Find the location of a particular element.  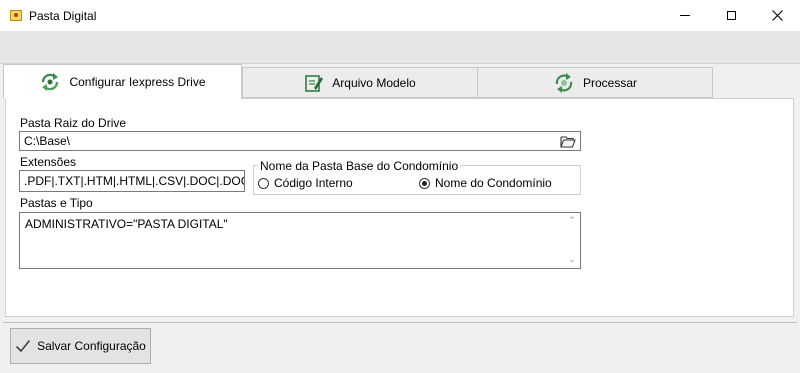

maximize-button is located at coordinates (731, 15).